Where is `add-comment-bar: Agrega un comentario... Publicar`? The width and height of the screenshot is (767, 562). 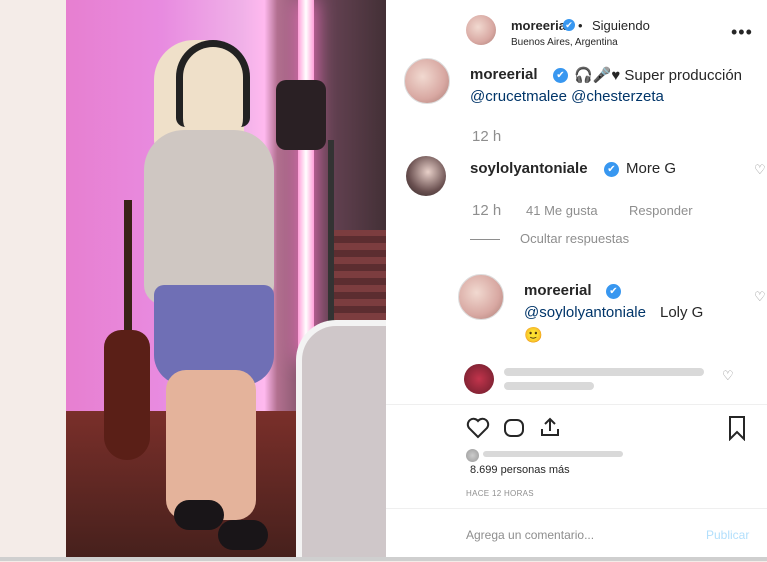
add-comment-bar: Agrega un comentario... Publicar is located at coordinates (576, 535).